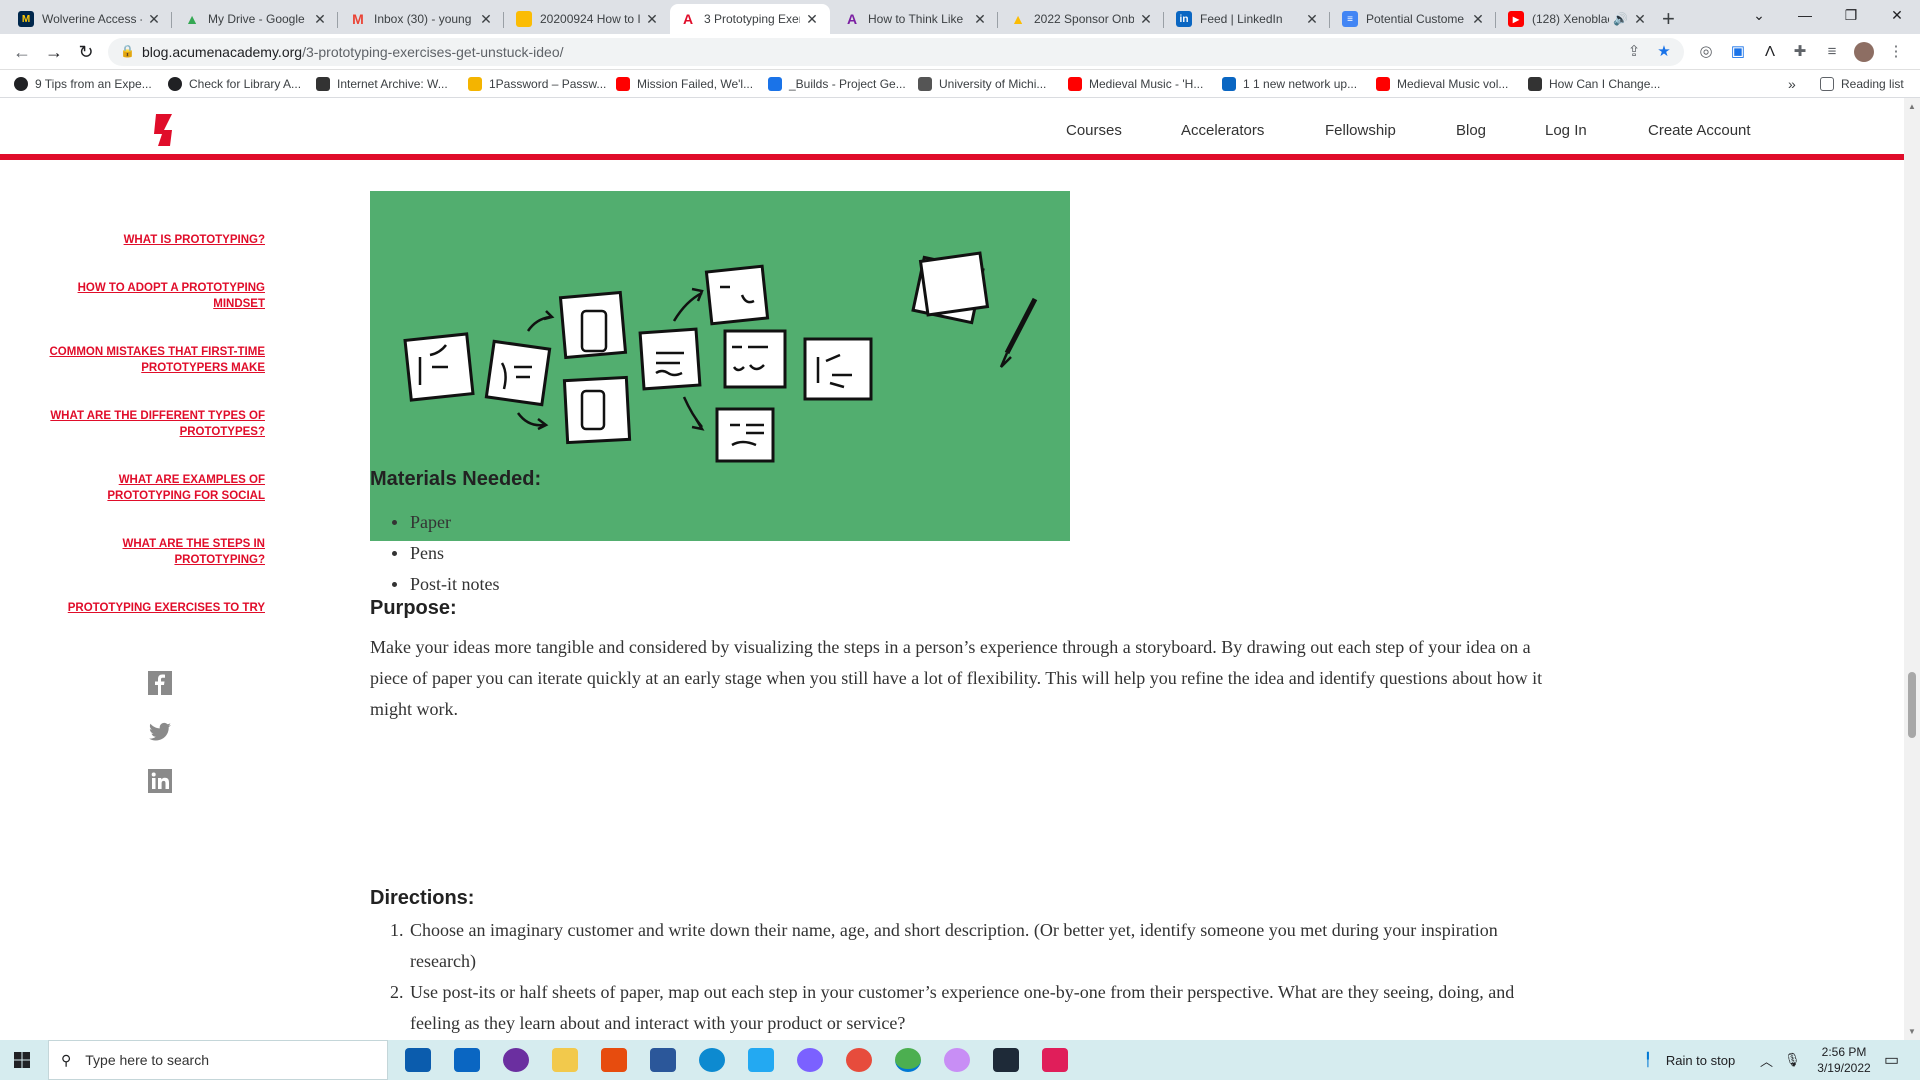  Describe the element at coordinates (422, 898) in the screenshot. I see `directions-heading: Directions:` at that location.